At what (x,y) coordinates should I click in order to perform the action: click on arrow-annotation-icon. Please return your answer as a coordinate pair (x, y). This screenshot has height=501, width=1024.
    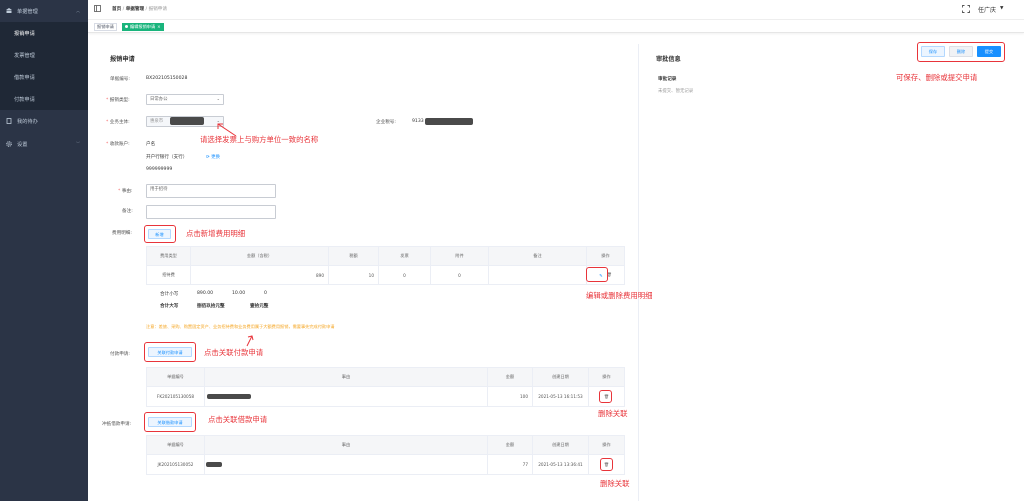
    Looking at the image, I should click on (250, 341).